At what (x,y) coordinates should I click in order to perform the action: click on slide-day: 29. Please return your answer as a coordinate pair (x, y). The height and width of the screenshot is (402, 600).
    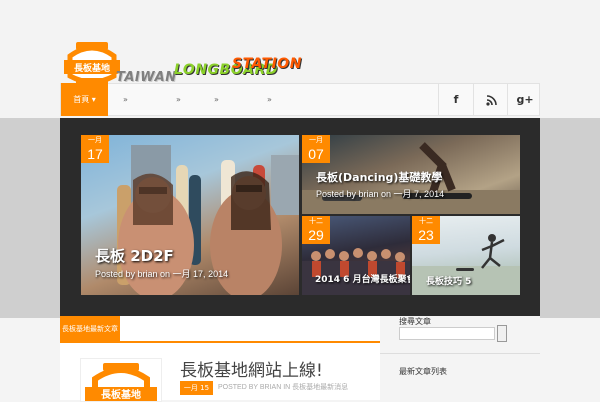
    Looking at the image, I should click on (316, 235).